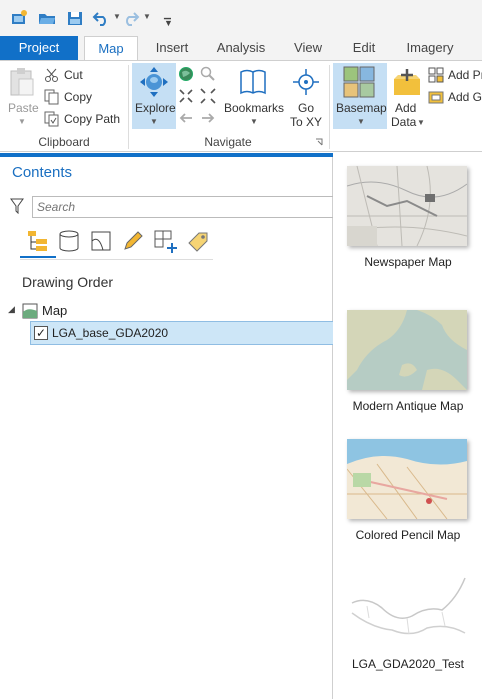 The image size is (482, 699). Describe the element at coordinates (154, 82) in the screenshot. I see `explore-icon` at that location.